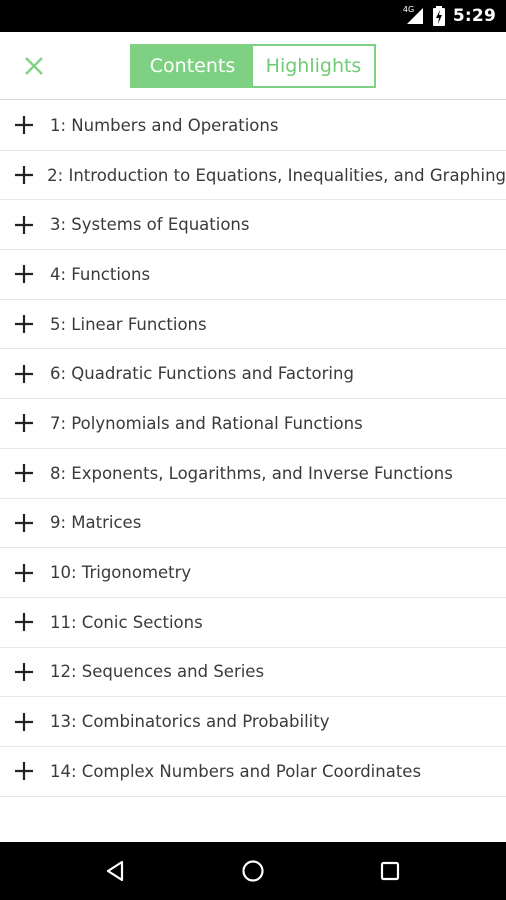  What do you see at coordinates (474, 16) in the screenshot?
I see `status-time: 5:29` at bounding box center [474, 16].